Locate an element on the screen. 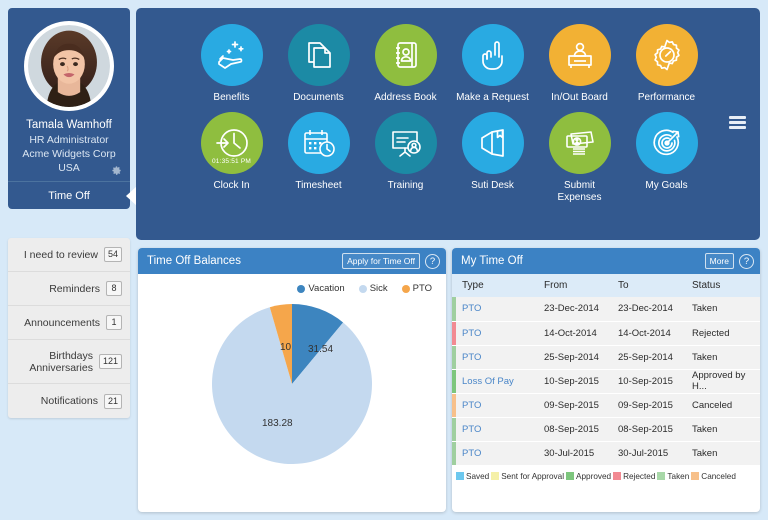 The image size is (768, 520). legend-label: PTO is located at coordinates (422, 288).